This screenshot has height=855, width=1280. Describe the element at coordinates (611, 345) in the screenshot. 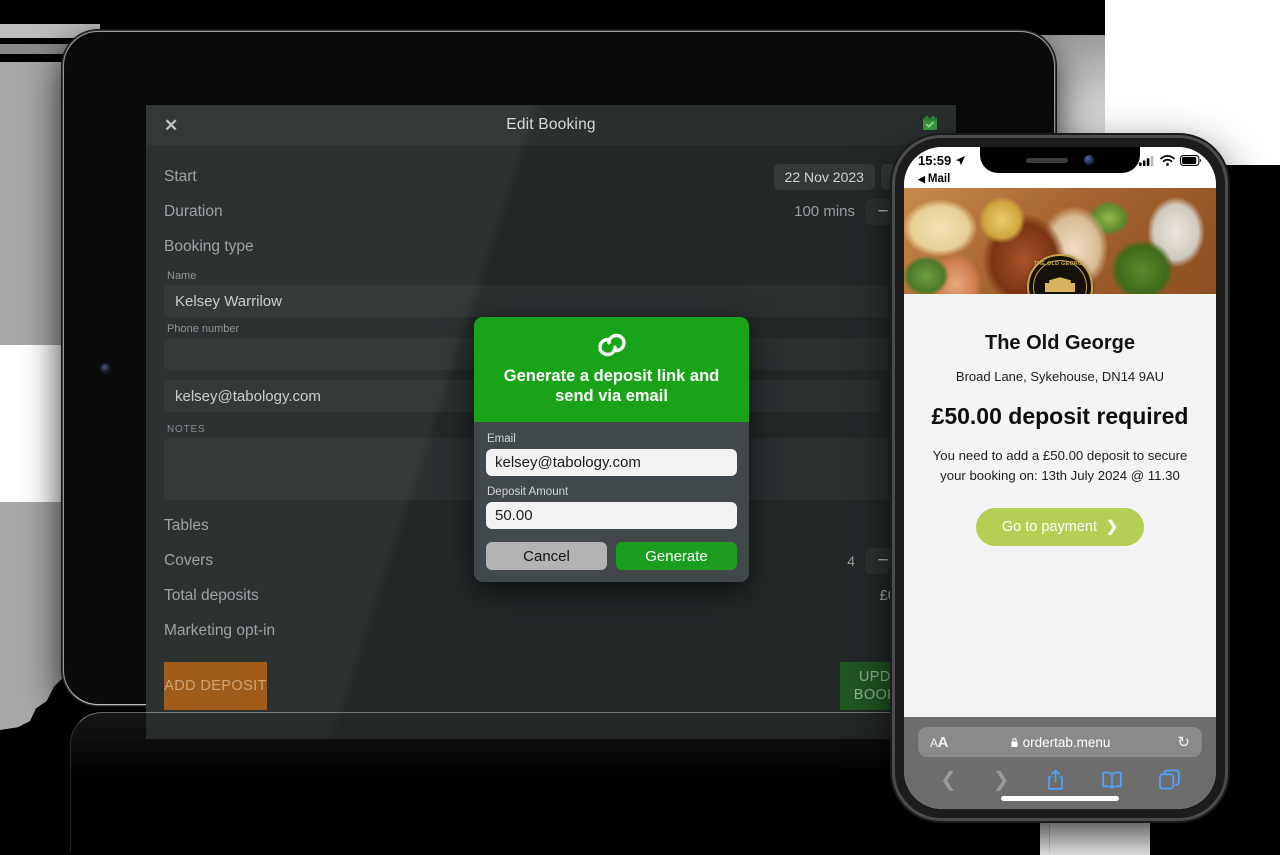

I see `chain-link-icon` at that location.